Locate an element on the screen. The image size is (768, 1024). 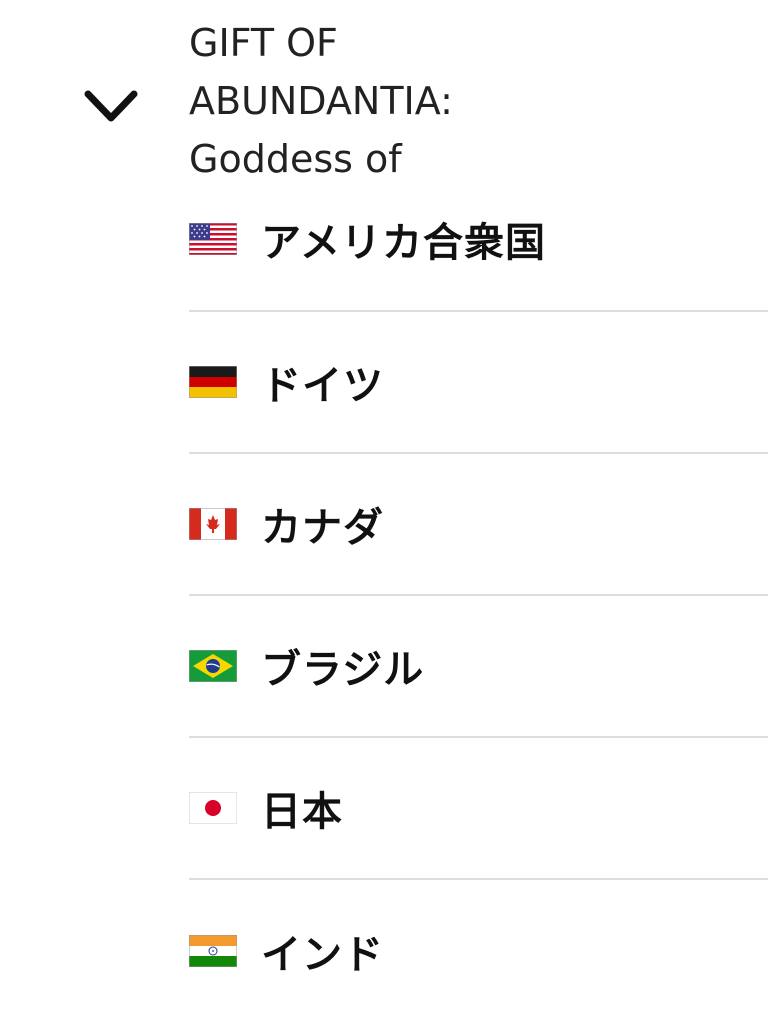
country-item-india: インド is located at coordinates (478, 951).